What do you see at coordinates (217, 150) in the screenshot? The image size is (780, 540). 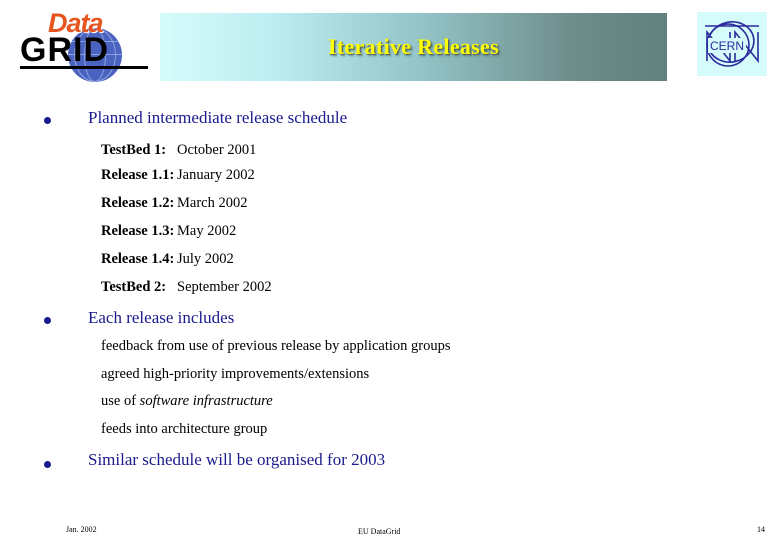 I see `schedule-date: October 2001` at bounding box center [217, 150].